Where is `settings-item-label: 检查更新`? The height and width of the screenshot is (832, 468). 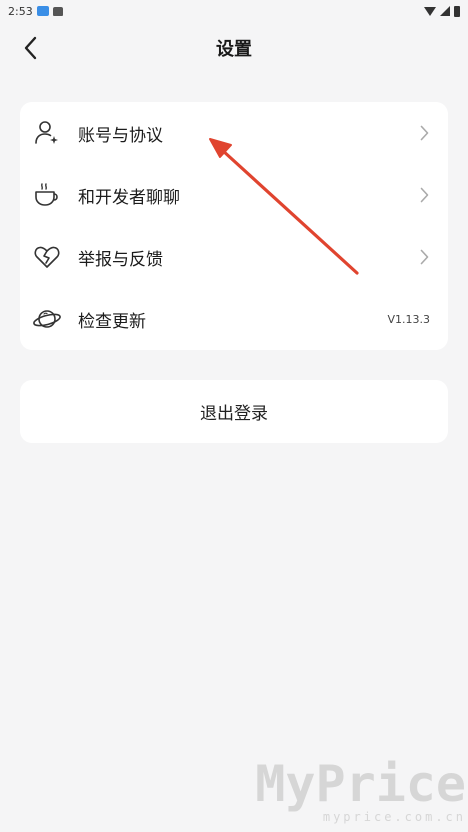
settings-item-label: 检查更新 is located at coordinates (112, 321).